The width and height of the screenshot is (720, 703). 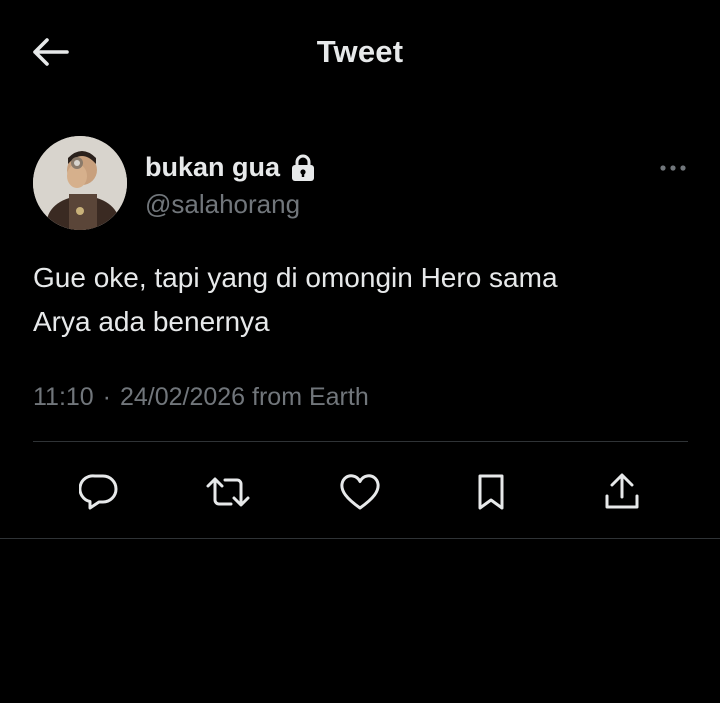 I want to click on bookmark-button, so click(x=491, y=492).